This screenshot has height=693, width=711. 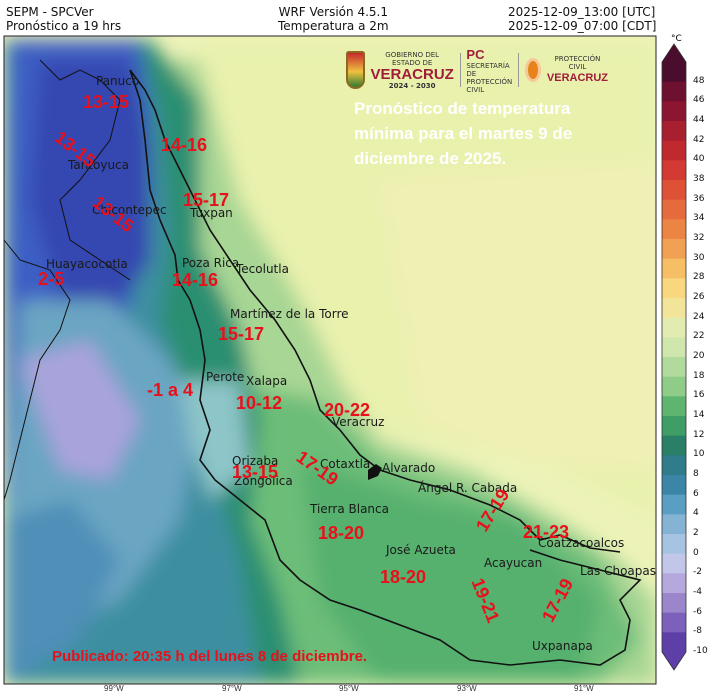 I want to click on city-label: Tierra Blanca, so click(x=349, y=509).